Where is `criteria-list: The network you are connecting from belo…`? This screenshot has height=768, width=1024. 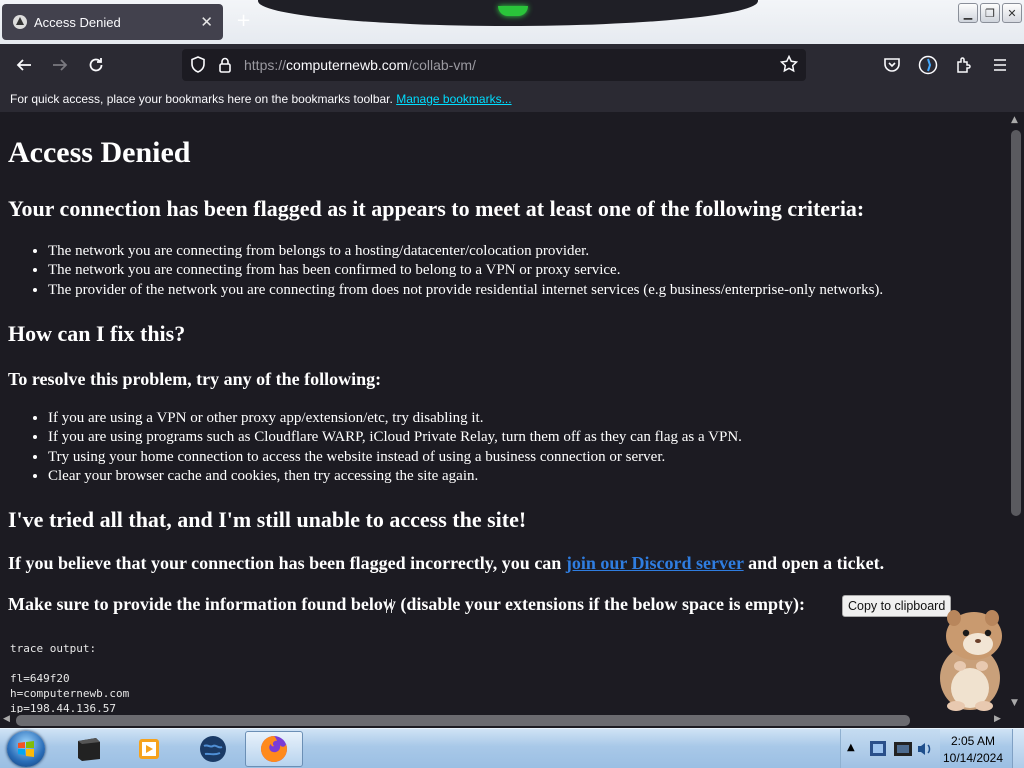 criteria-list: The network you are connecting from belo… is located at coordinates (465, 271).